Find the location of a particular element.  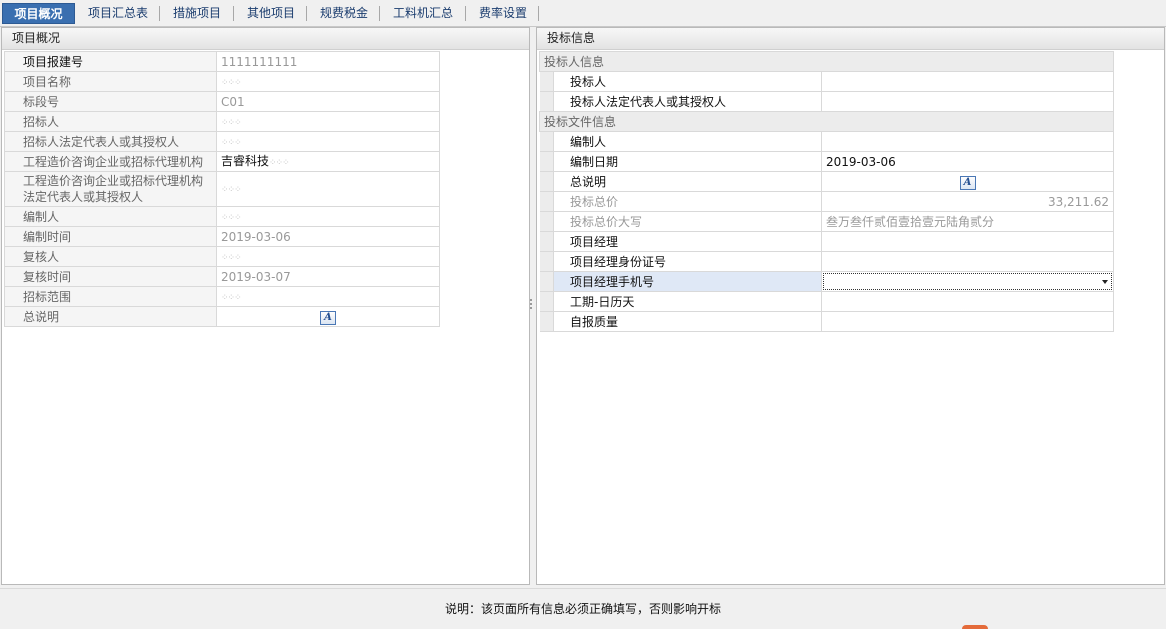

table-row: 投标人 is located at coordinates (827, 81).